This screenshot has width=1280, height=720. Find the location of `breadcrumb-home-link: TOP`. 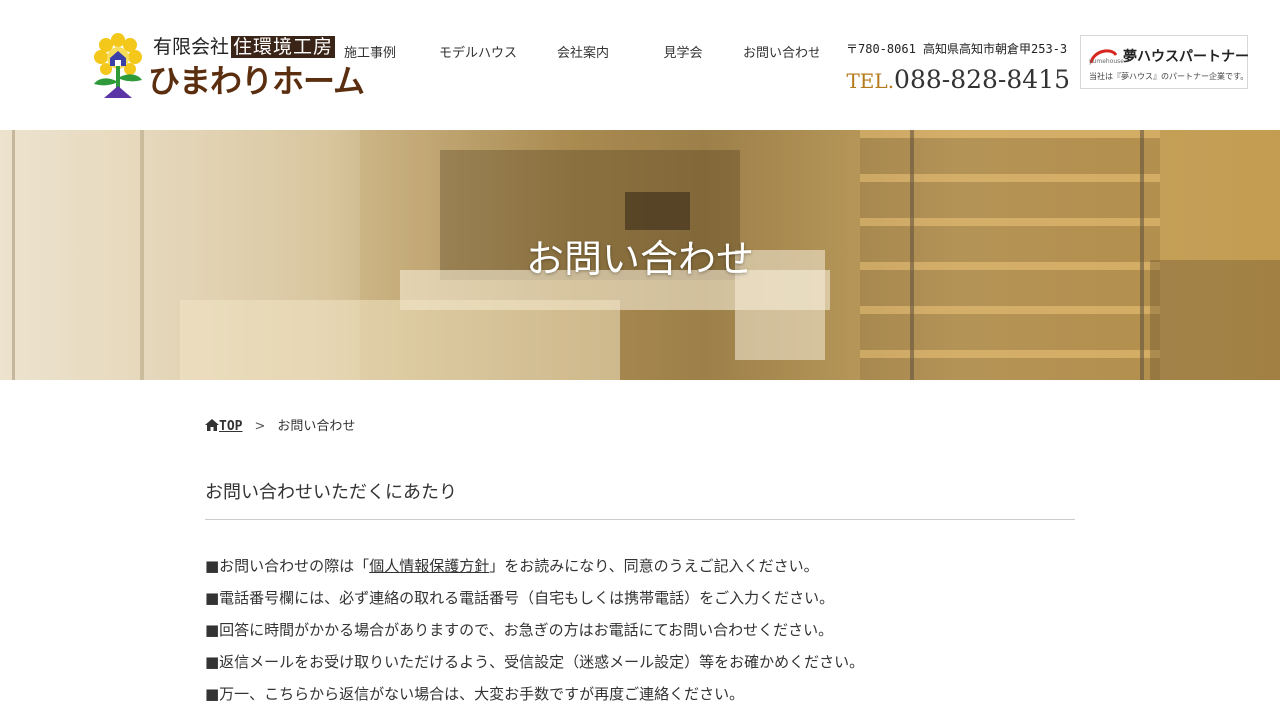

breadcrumb-home-link: TOP is located at coordinates (230, 426).